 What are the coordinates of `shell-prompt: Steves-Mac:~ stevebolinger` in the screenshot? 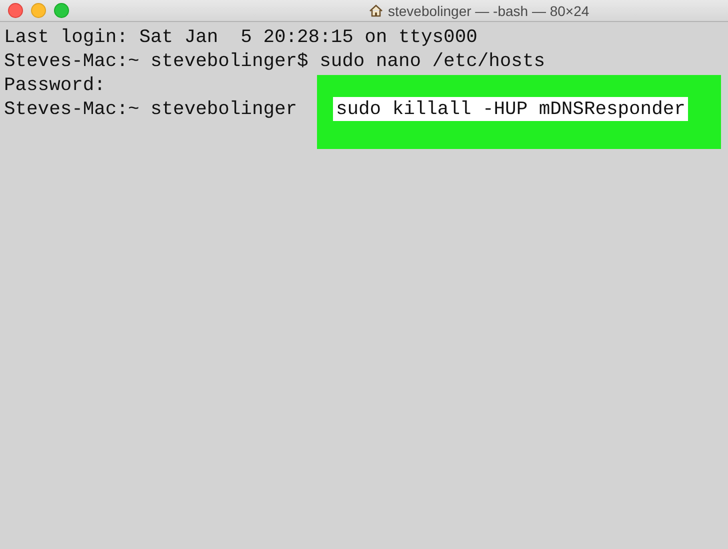 It's located at (151, 109).